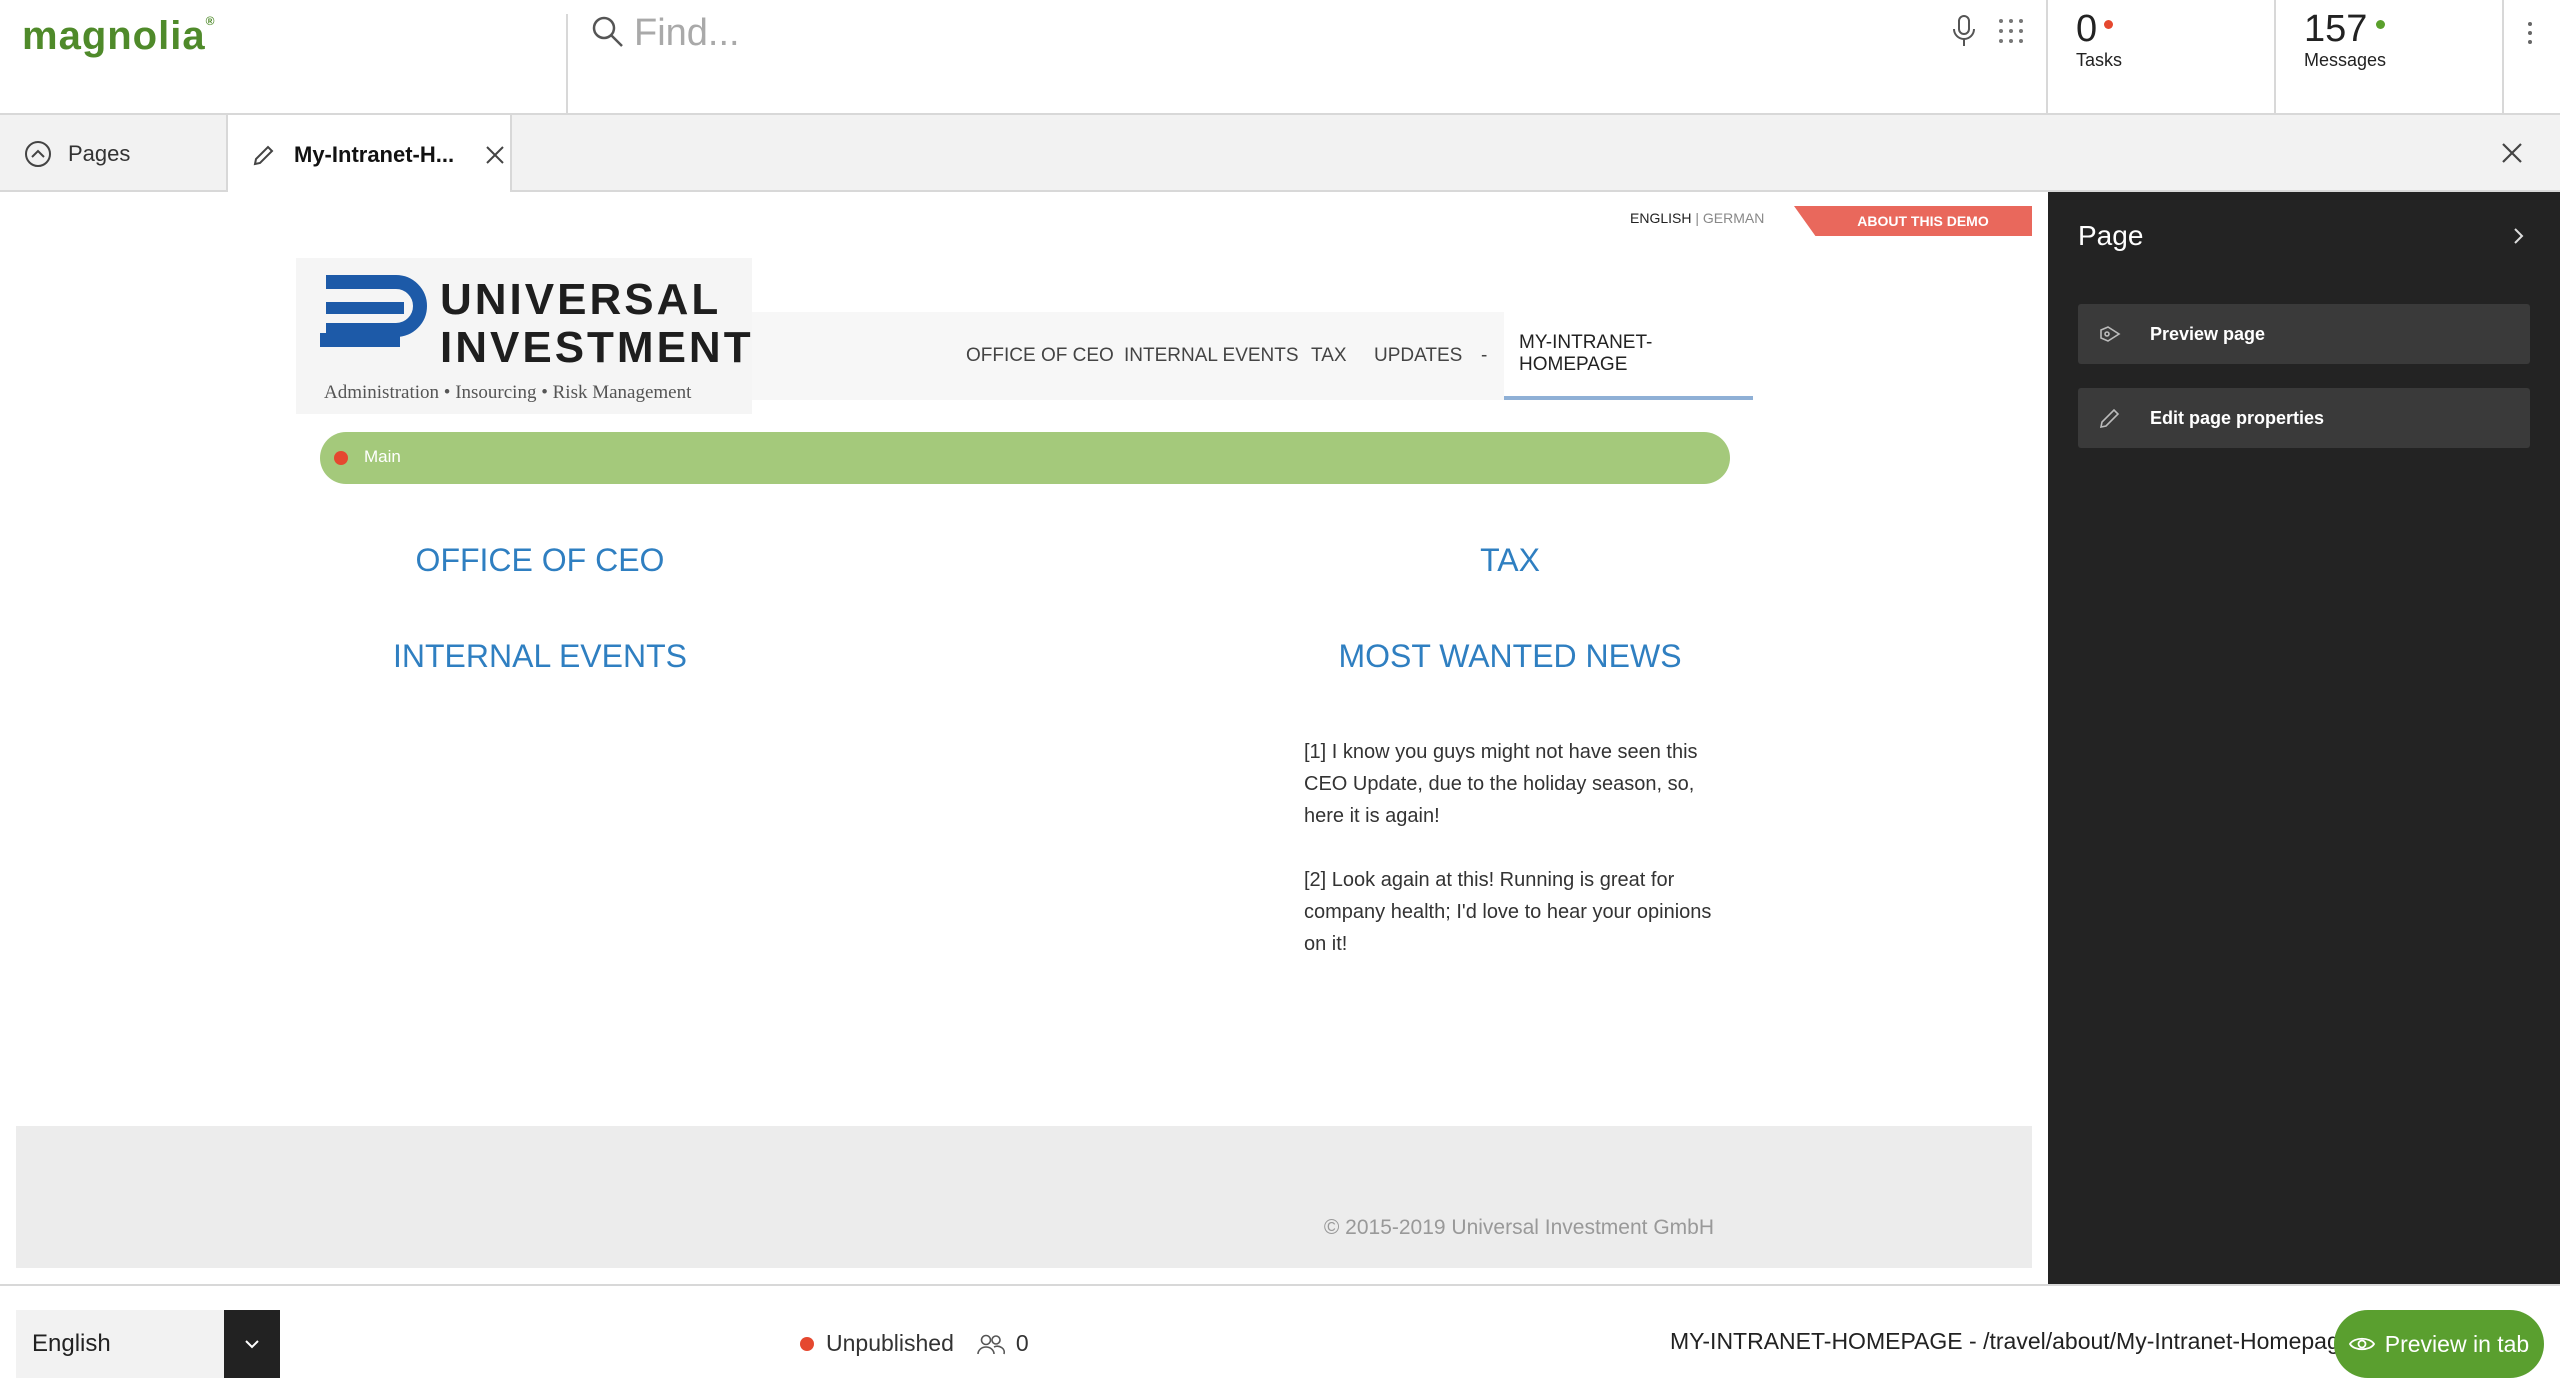  What do you see at coordinates (2110, 334) in the screenshot?
I see `preview-tag-icon` at bounding box center [2110, 334].